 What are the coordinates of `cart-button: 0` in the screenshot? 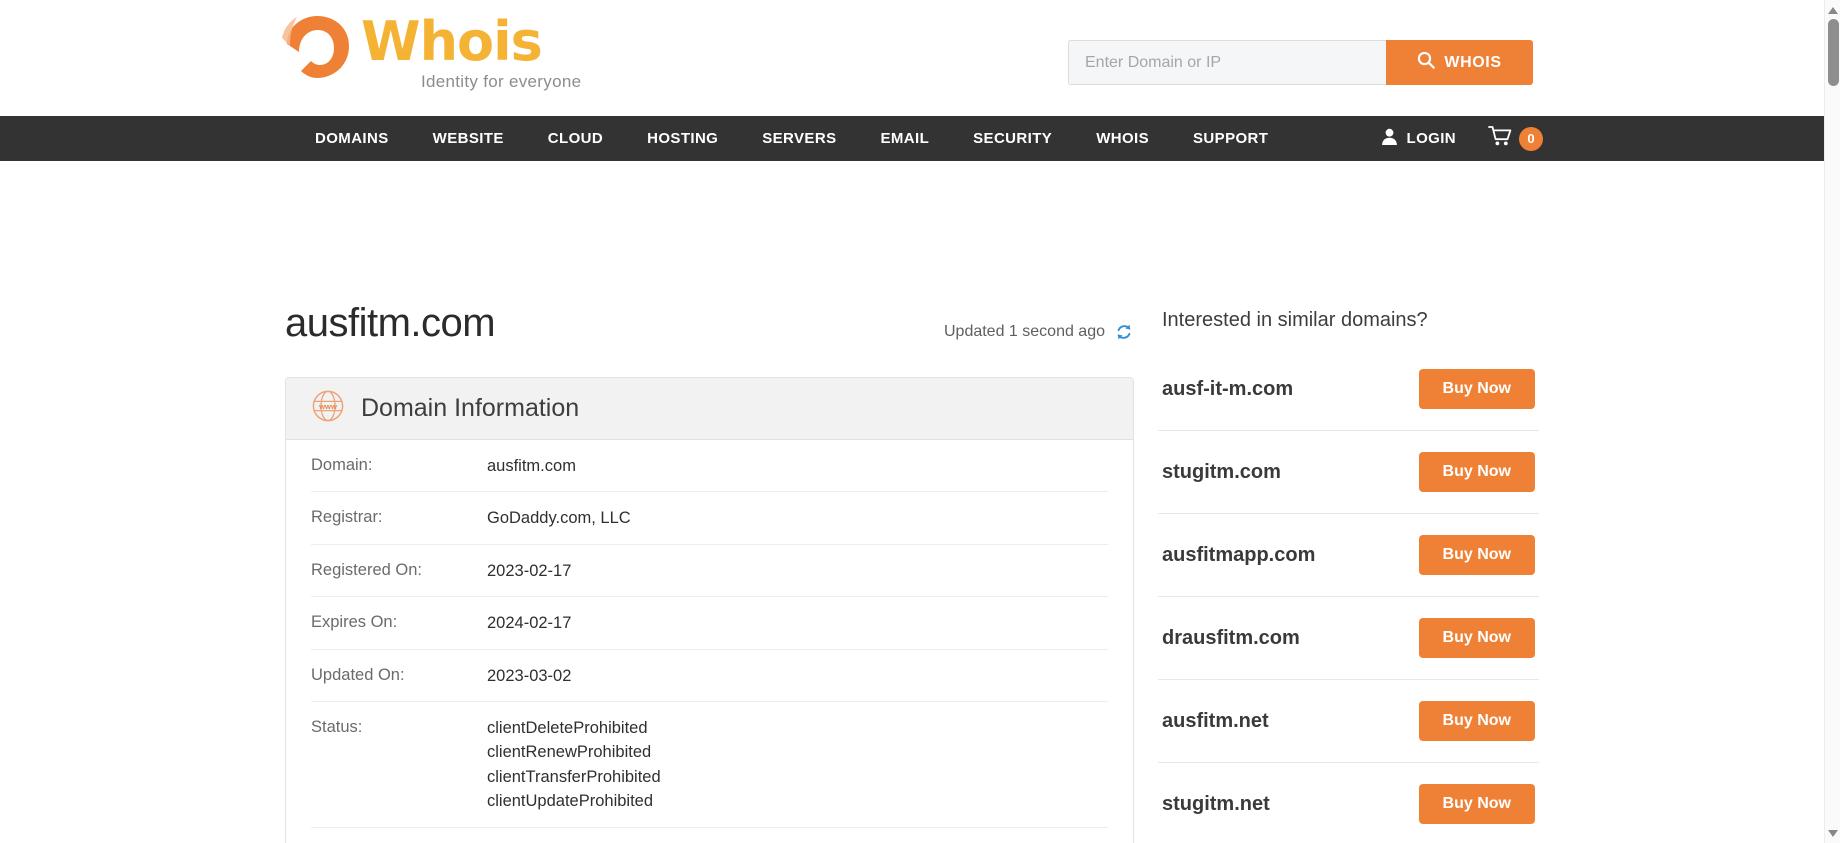 It's located at (1515, 138).